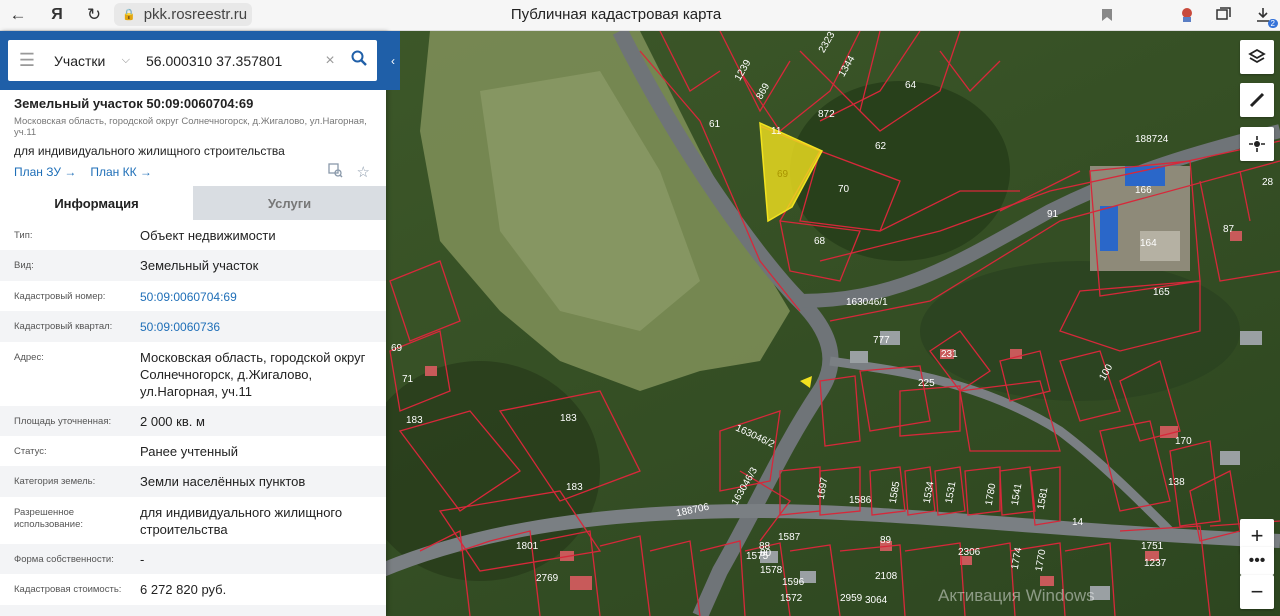  Describe the element at coordinates (1223, 15) in the screenshot. I see `collections-icon` at that location.